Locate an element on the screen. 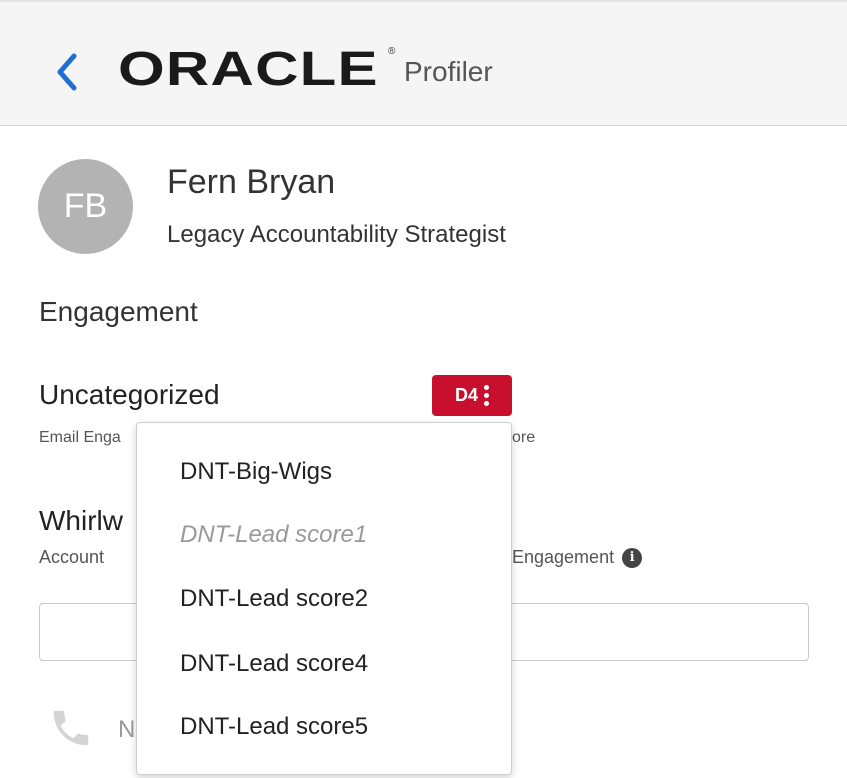 This screenshot has height=778, width=847. kebab-menu-icon is located at coordinates (486, 395).